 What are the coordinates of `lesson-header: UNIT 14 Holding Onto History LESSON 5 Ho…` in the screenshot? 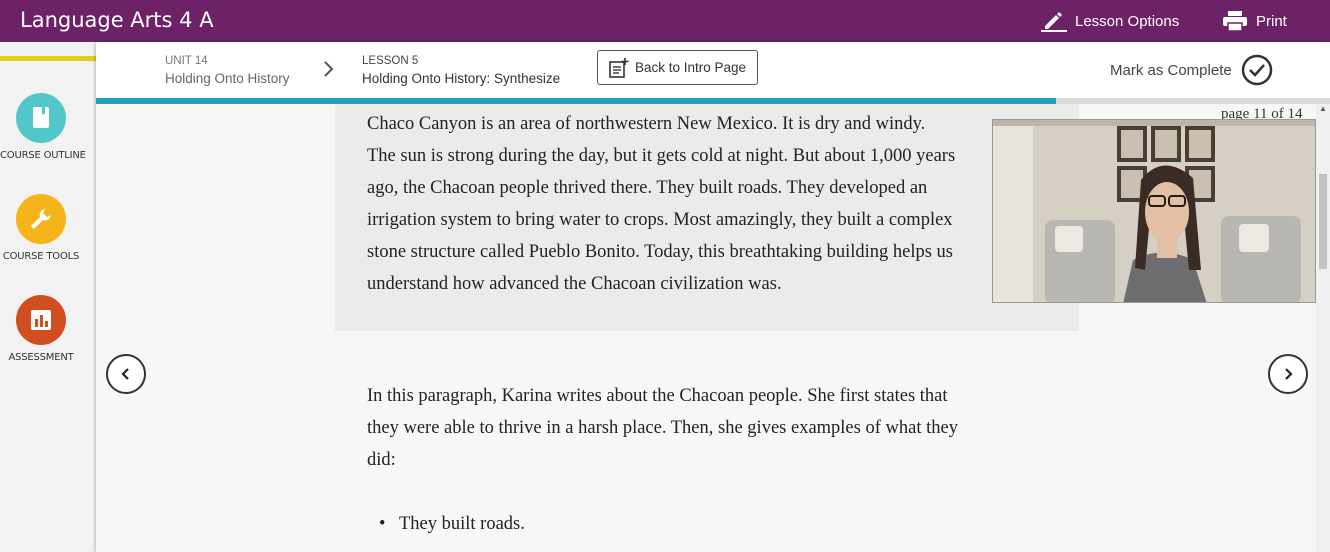 It's located at (713, 70).